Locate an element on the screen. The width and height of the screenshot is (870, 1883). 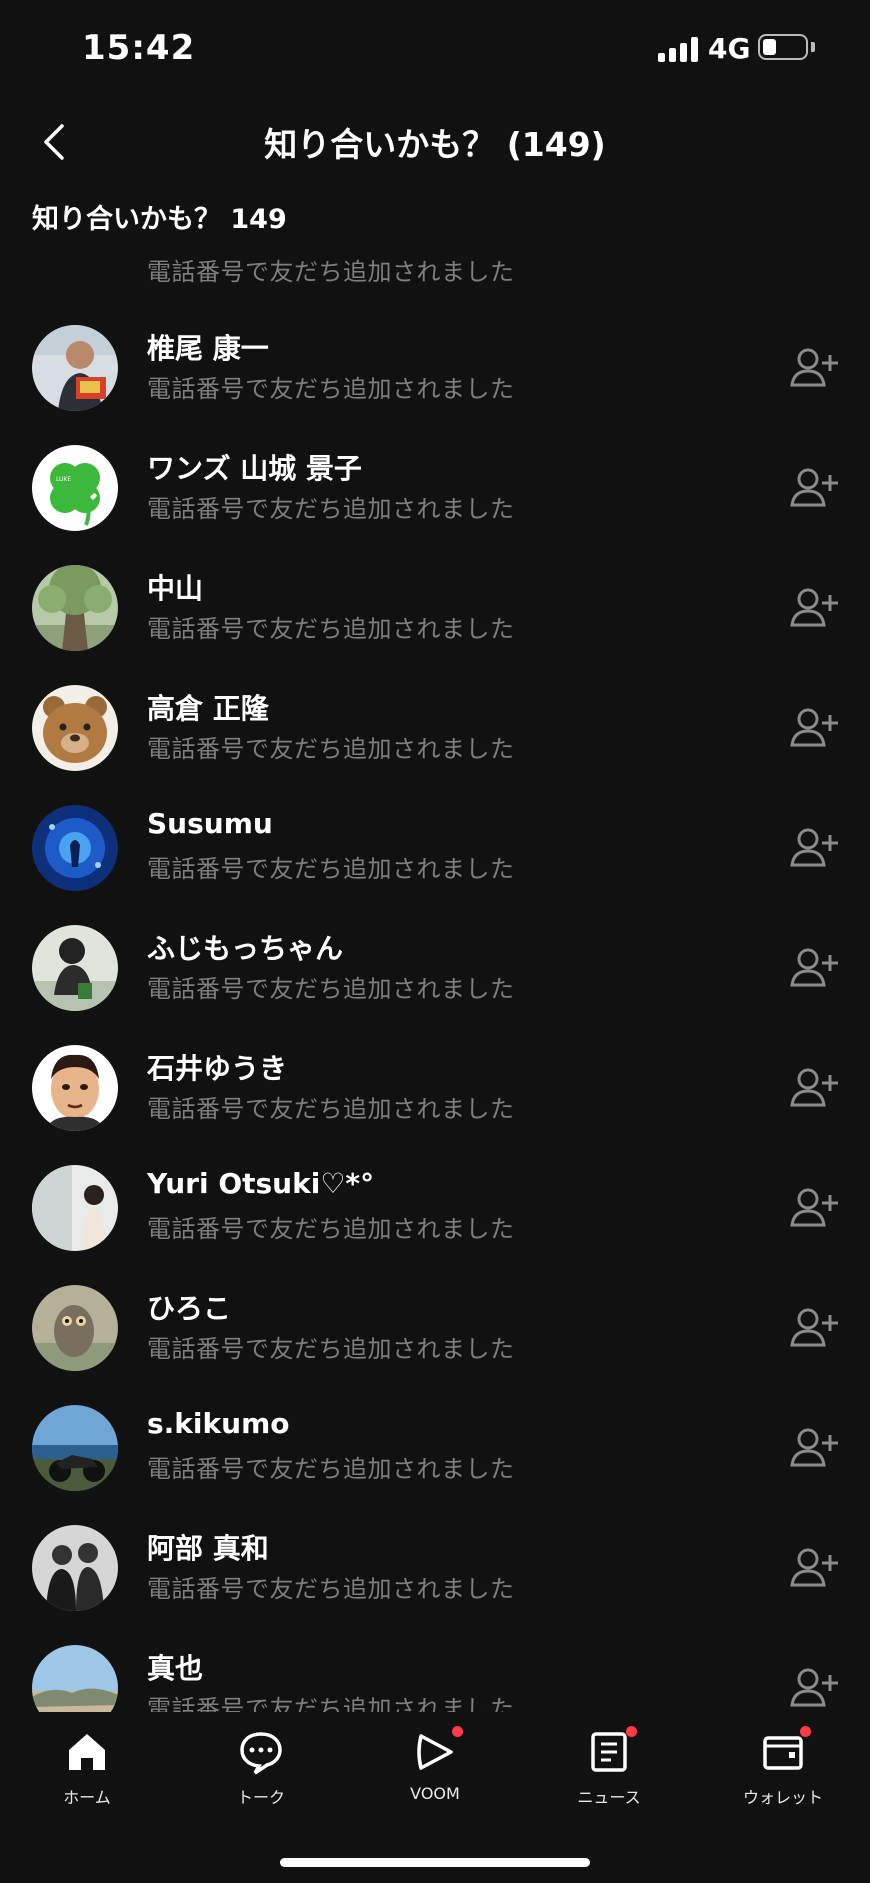
contact-name: s.kikumo is located at coordinates (218, 1423).